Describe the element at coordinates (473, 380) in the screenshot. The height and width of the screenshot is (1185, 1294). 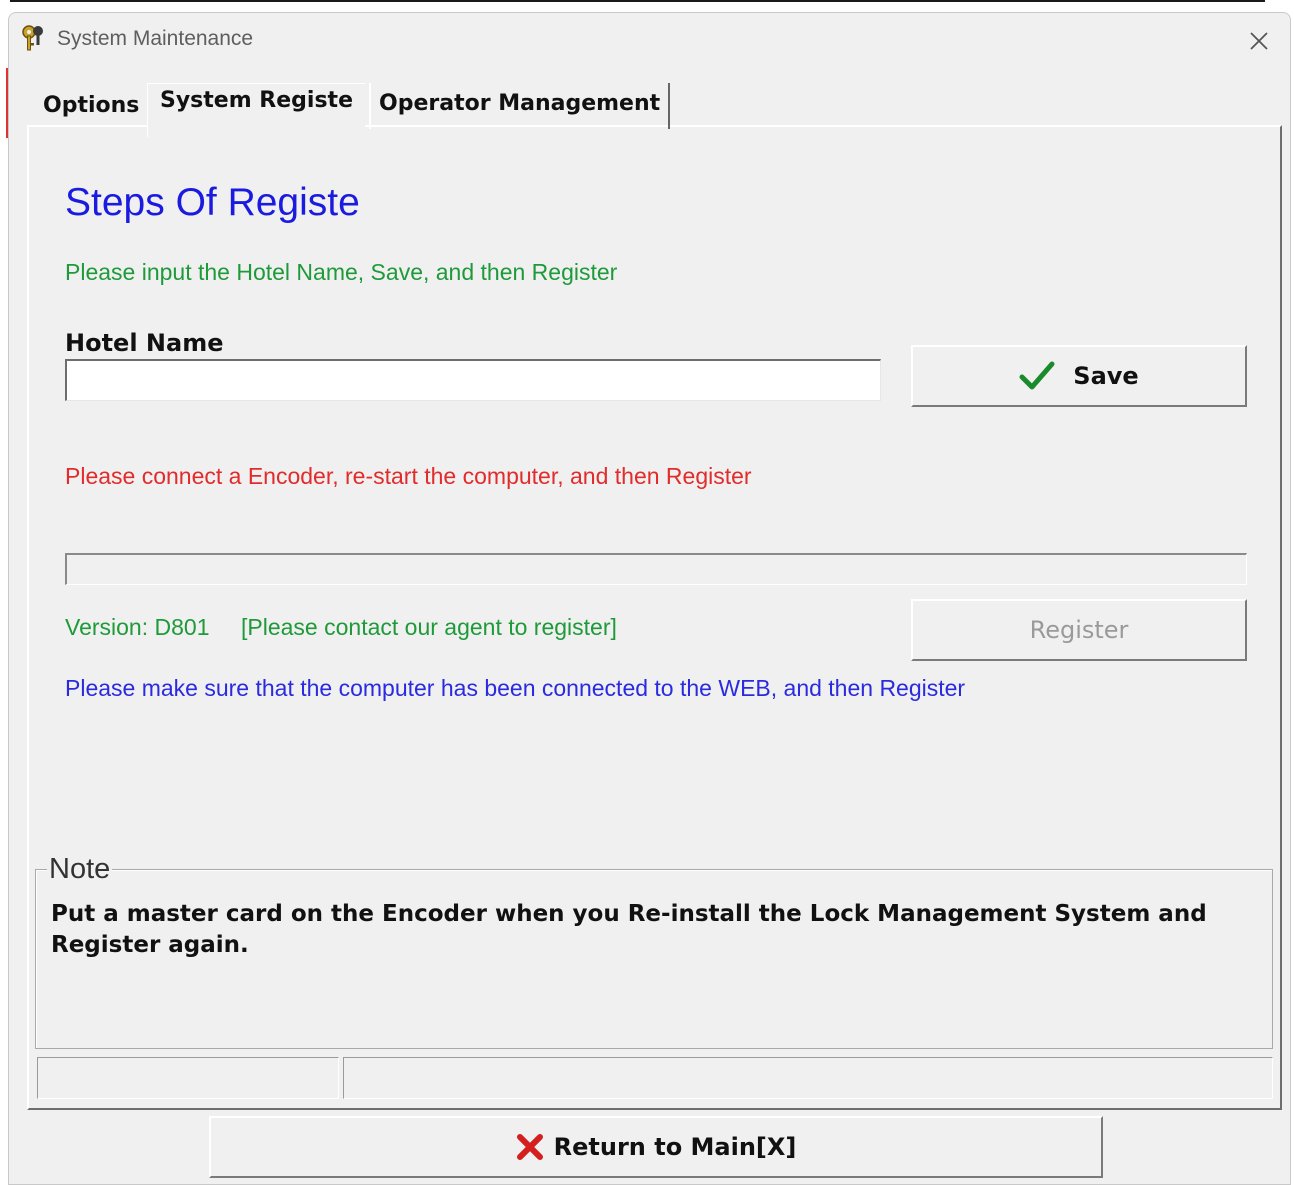
I see `hotel-name-input` at that location.